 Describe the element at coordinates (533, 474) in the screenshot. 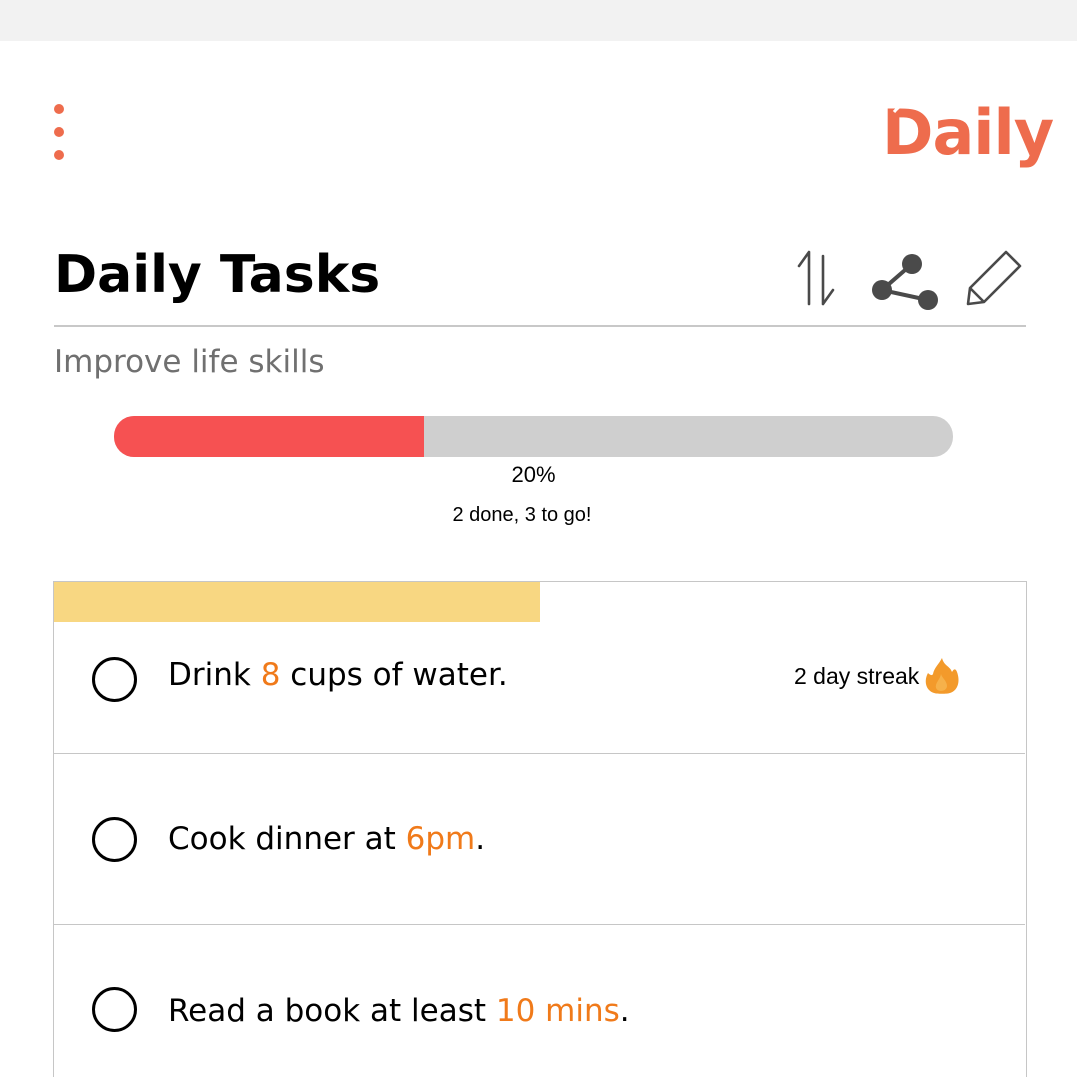

I see `progress-percent: 20%` at that location.